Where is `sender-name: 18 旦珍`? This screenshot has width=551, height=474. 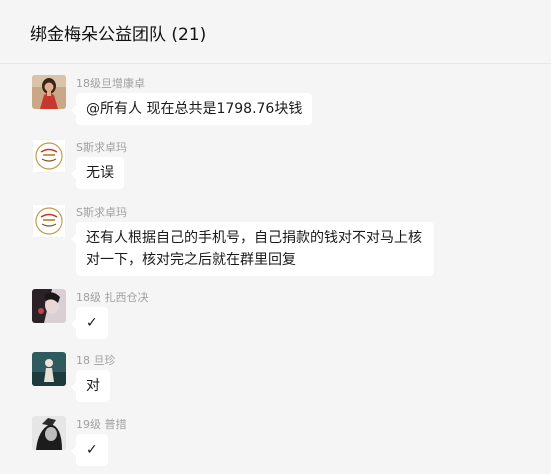
sender-name: 18 旦珍 is located at coordinates (96, 360).